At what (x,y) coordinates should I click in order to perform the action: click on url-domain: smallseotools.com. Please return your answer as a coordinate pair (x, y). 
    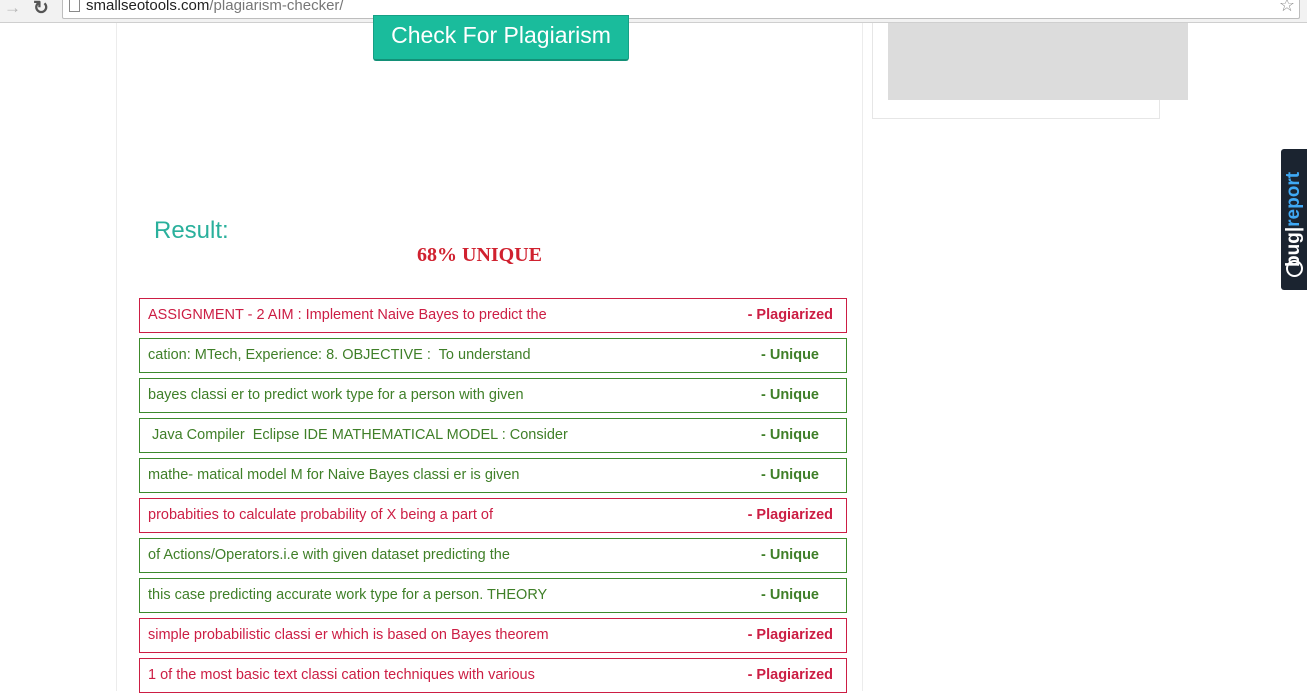
    Looking at the image, I should click on (148, 7).